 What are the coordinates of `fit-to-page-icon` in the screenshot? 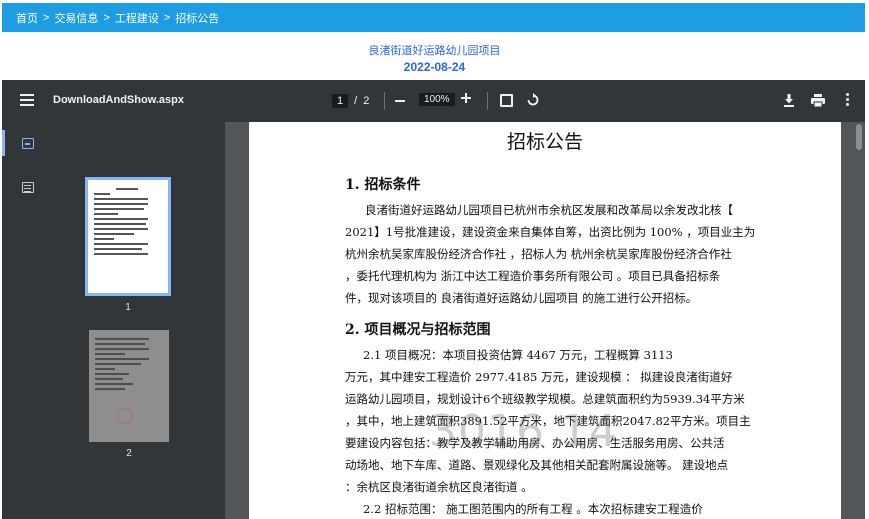 It's located at (506, 100).